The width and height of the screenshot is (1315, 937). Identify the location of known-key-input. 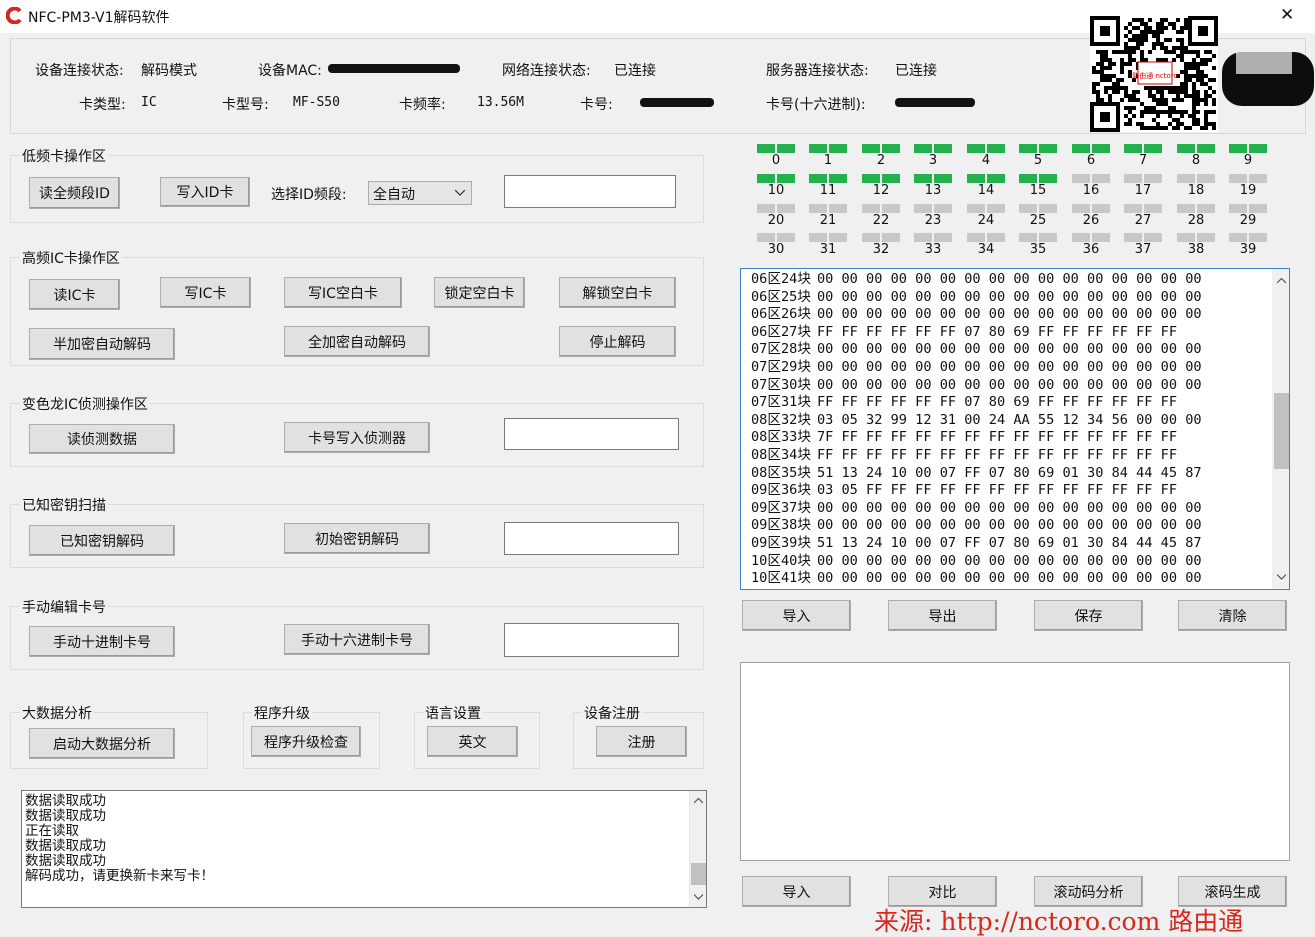
(591, 538).